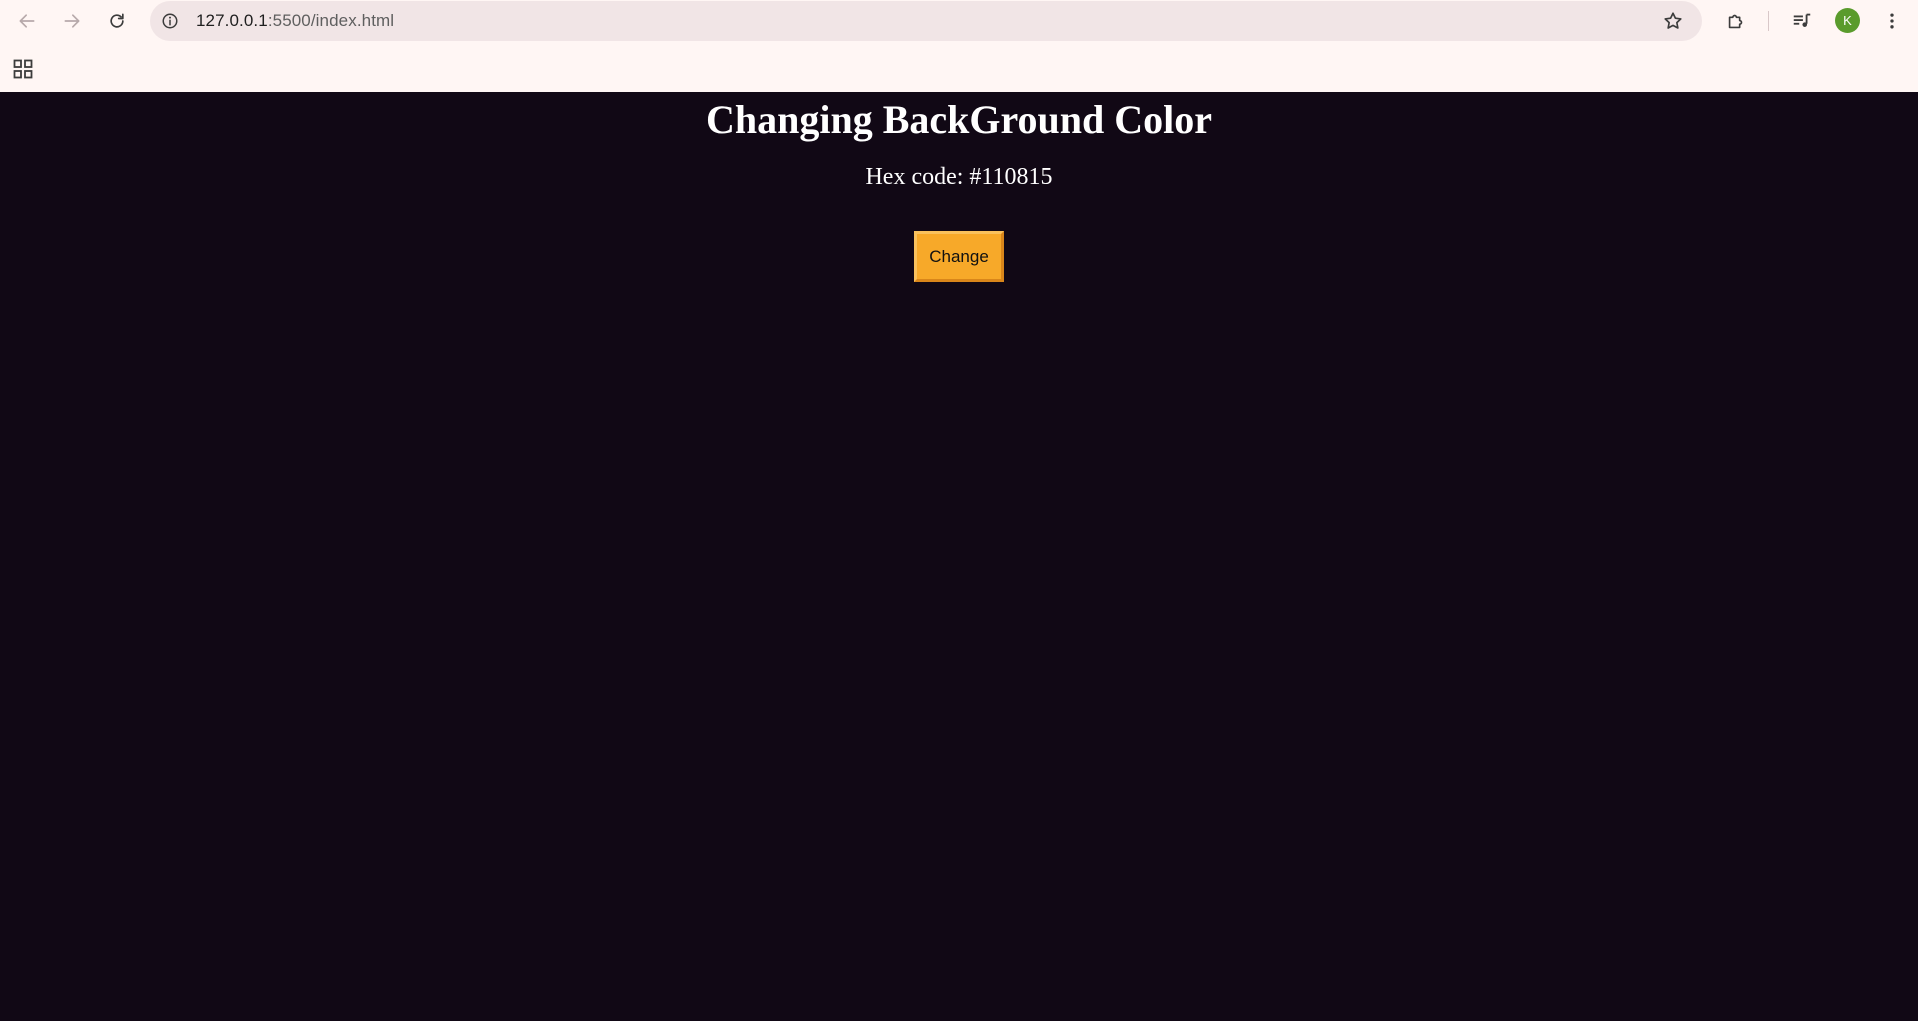 The width and height of the screenshot is (1918, 1021). I want to click on media-queue-icon, so click(1802, 20).